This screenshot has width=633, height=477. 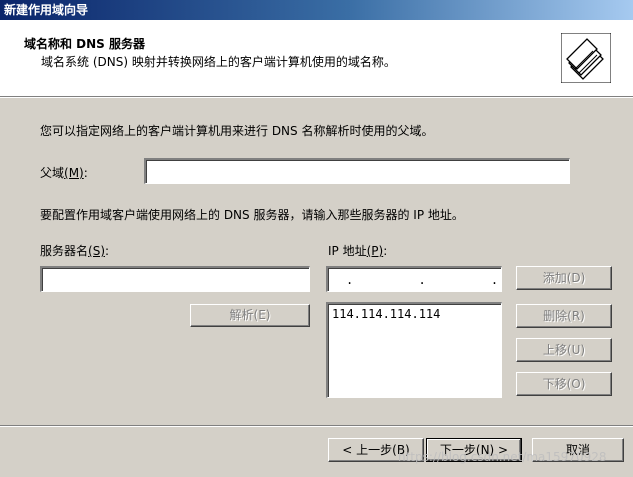 I want to click on move-up-button: 上移(U), so click(x=564, y=350).